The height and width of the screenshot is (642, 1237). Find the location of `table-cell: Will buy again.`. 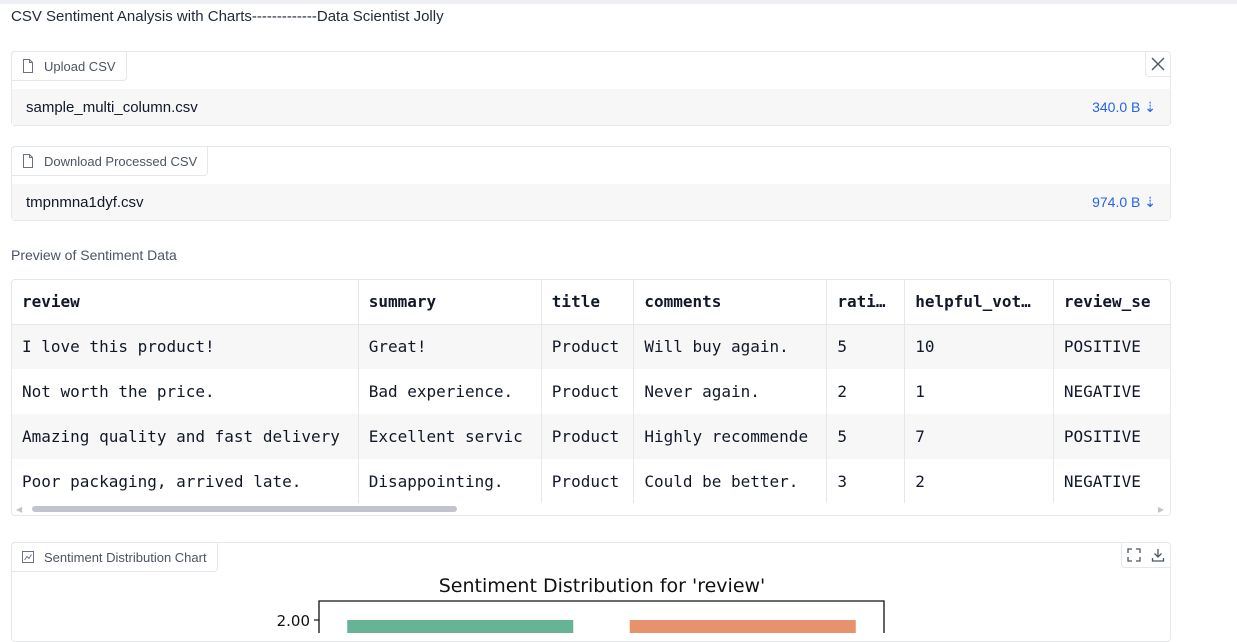

table-cell: Will buy again. is located at coordinates (730, 346).